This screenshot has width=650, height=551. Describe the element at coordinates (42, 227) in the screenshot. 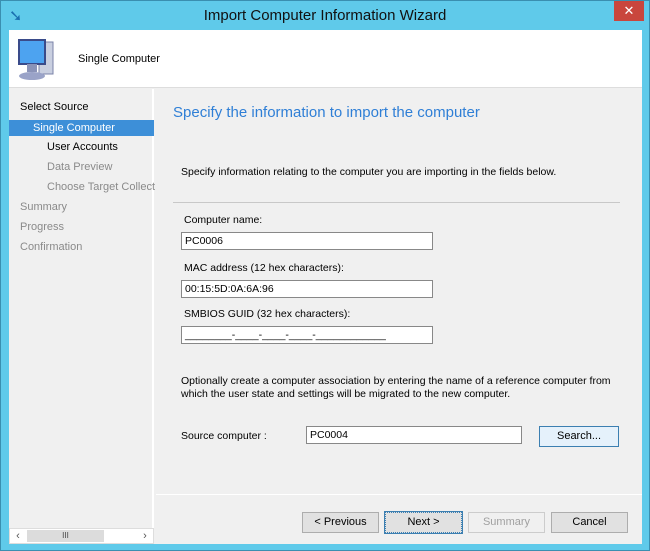

I see `step-progress: Progress` at that location.